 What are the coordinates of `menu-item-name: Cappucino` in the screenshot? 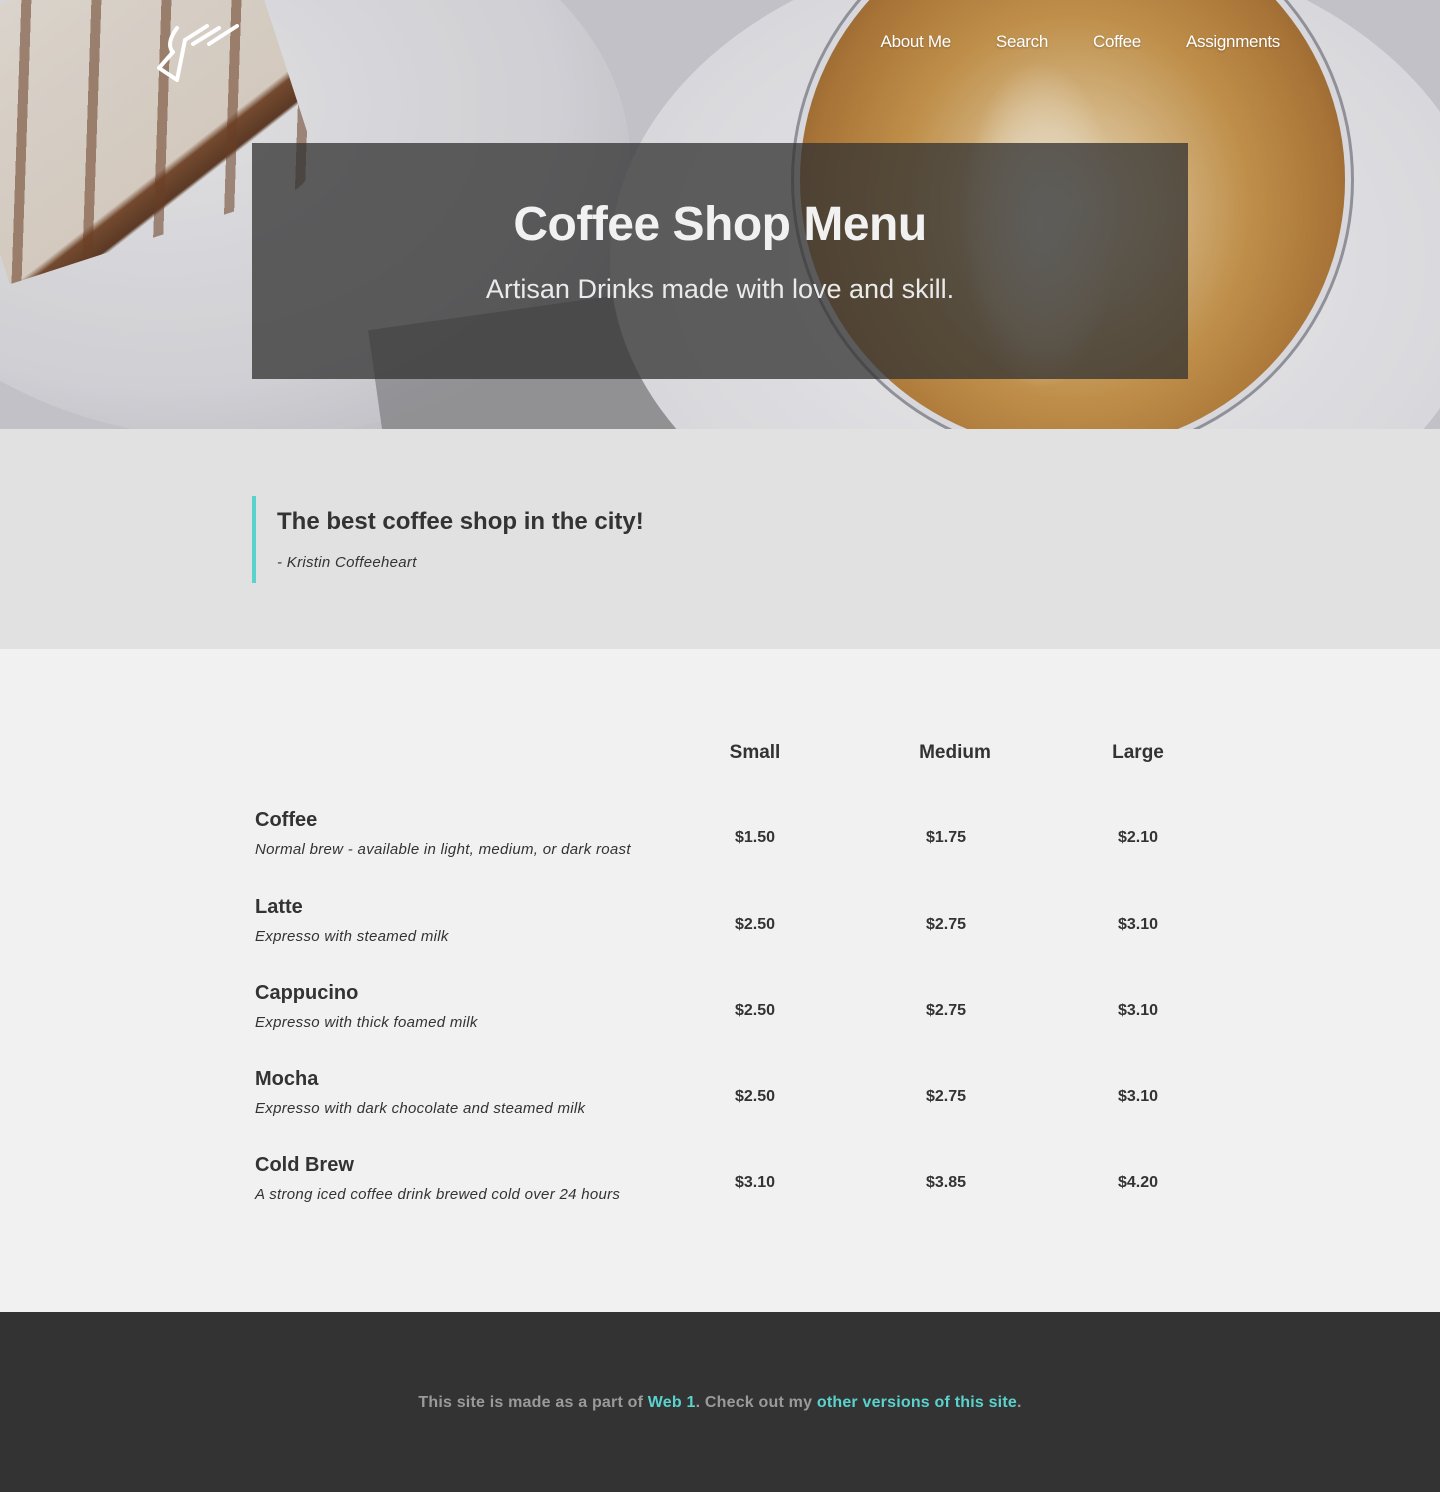 It's located at (307, 993).